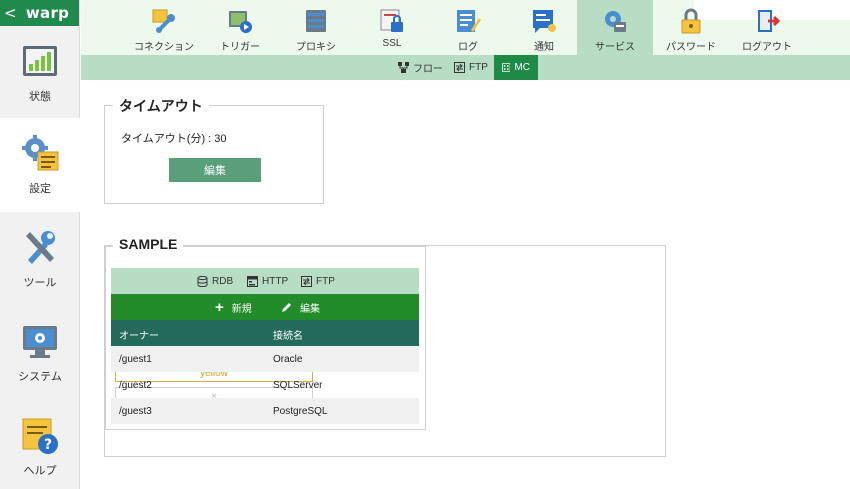 Image resolution: width=850 pixels, height=489 pixels. Describe the element at coordinates (241, 309) in the screenshot. I see `sample-new-label: 新規` at that location.